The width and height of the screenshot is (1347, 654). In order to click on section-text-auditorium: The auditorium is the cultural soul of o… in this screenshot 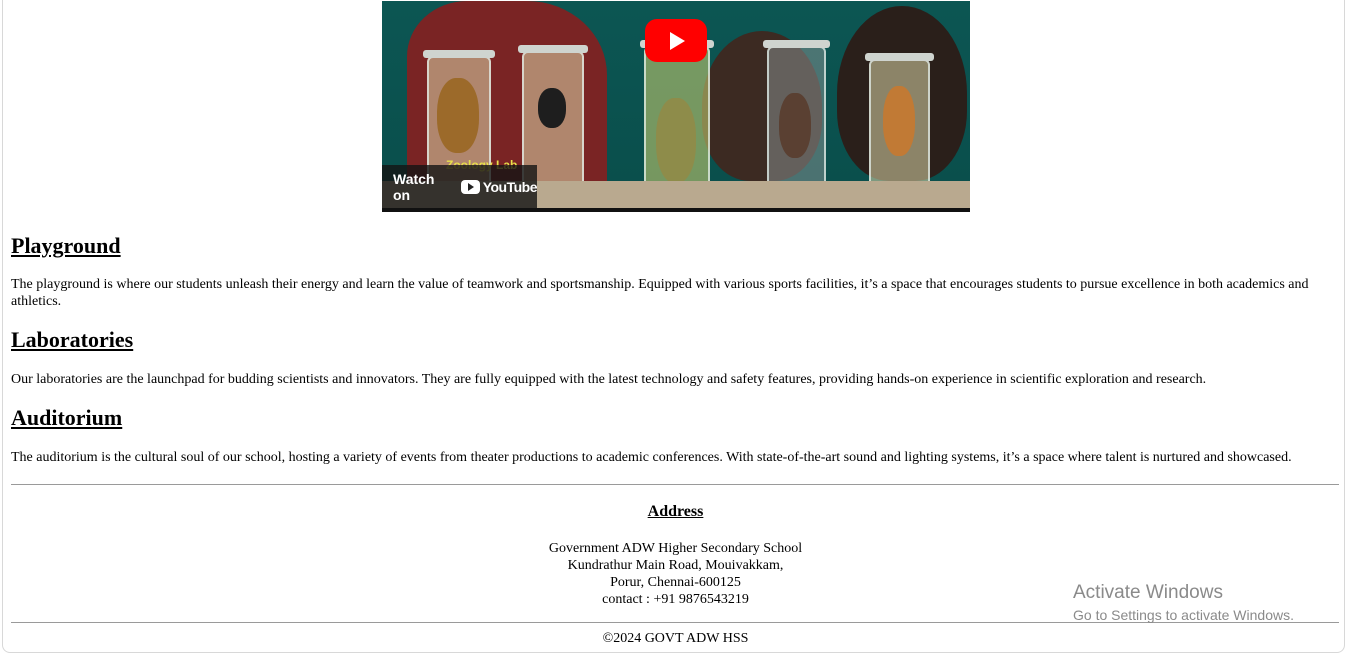, I will do `click(651, 457)`.